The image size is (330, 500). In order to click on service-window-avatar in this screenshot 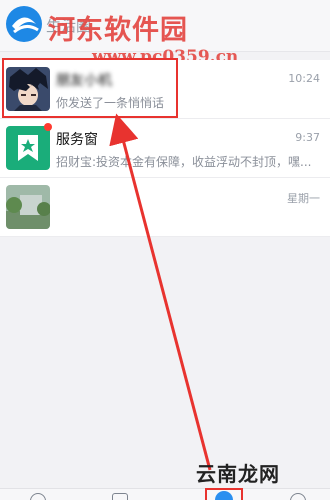, I will do `click(28, 148)`.